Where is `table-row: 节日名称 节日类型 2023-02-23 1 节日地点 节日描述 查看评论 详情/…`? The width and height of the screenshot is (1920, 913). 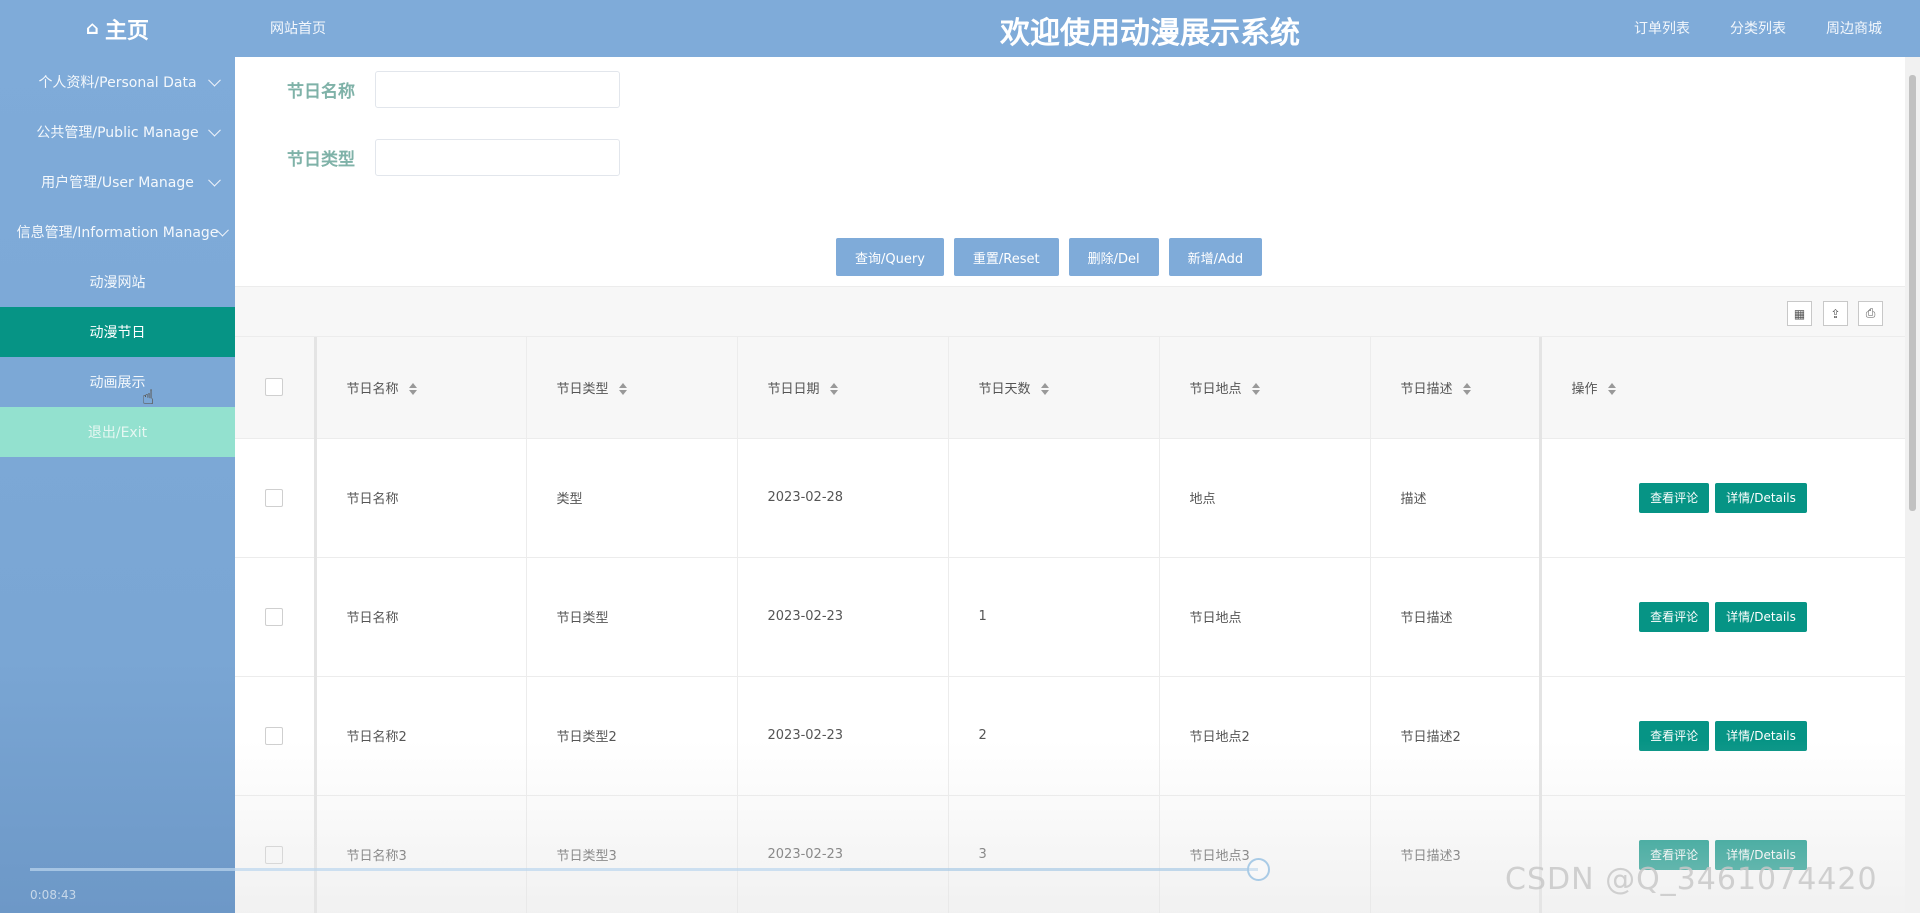
table-row: 节日名称 节日类型 2023-02-23 1 节日地点 节日描述 查看评论 详情/… is located at coordinates (1070, 617).